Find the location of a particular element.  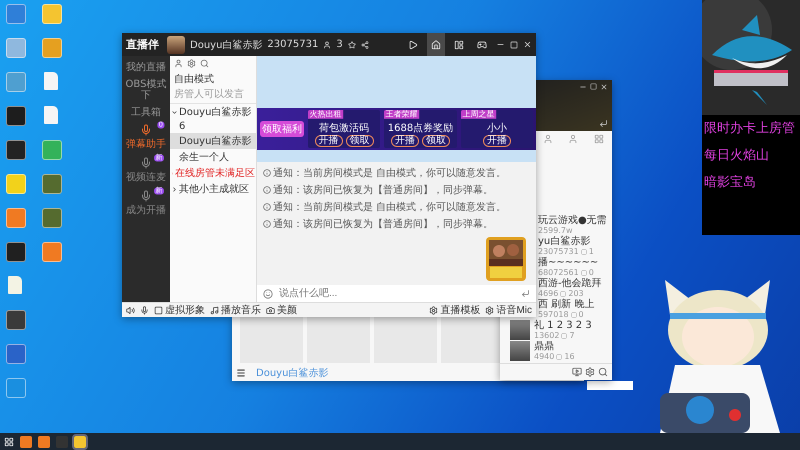

toolbar-button: 直播模板 is located at coordinates (454, 310).